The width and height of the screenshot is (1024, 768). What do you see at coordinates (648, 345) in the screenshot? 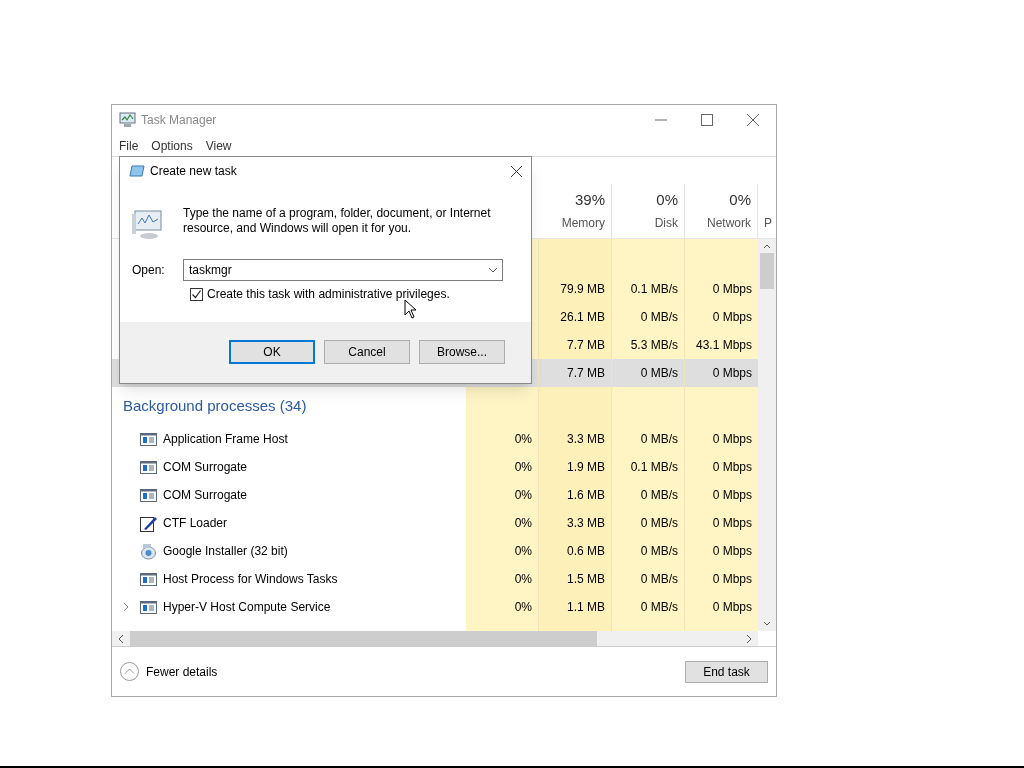
I see `table-cell: 5.3 MB/s` at bounding box center [648, 345].